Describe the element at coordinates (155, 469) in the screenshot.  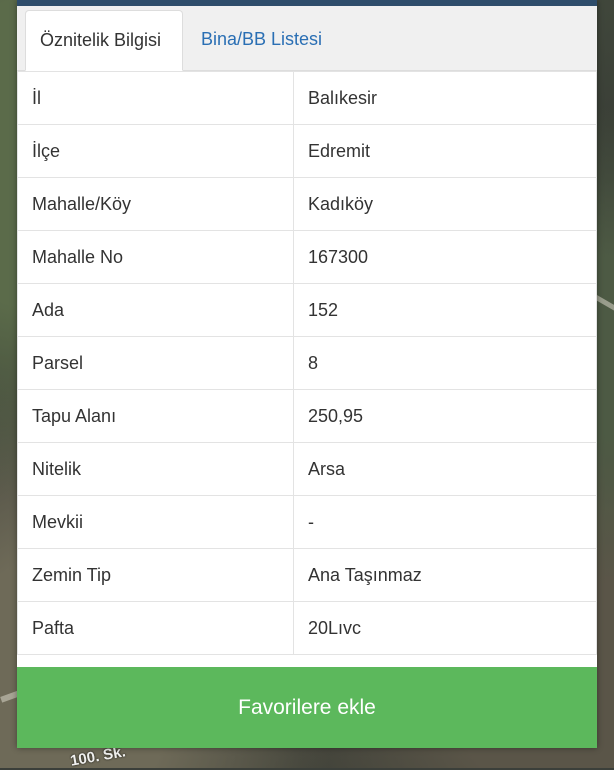
I see `attribute-key: Nitelik` at that location.